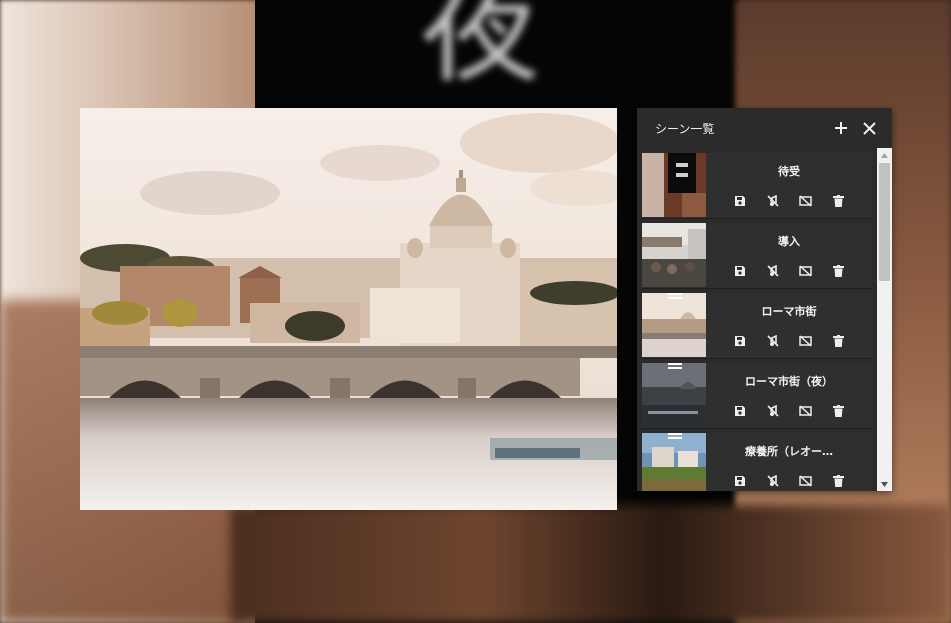 This screenshot has height=623, width=951. I want to click on close-icon, so click(869, 128).